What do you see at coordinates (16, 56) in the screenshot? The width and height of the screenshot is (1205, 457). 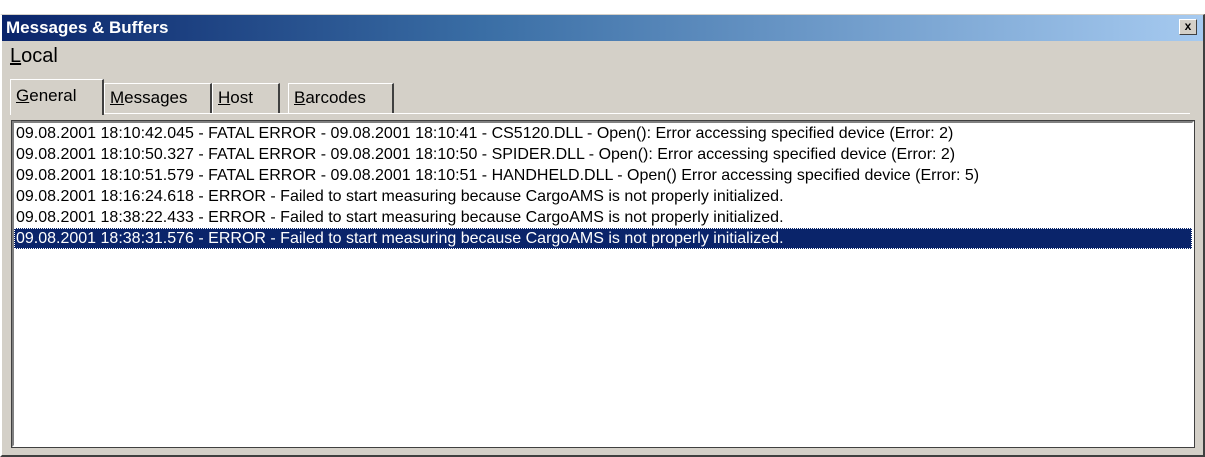 I see `menu-item-local-mnemonic: L` at bounding box center [16, 56].